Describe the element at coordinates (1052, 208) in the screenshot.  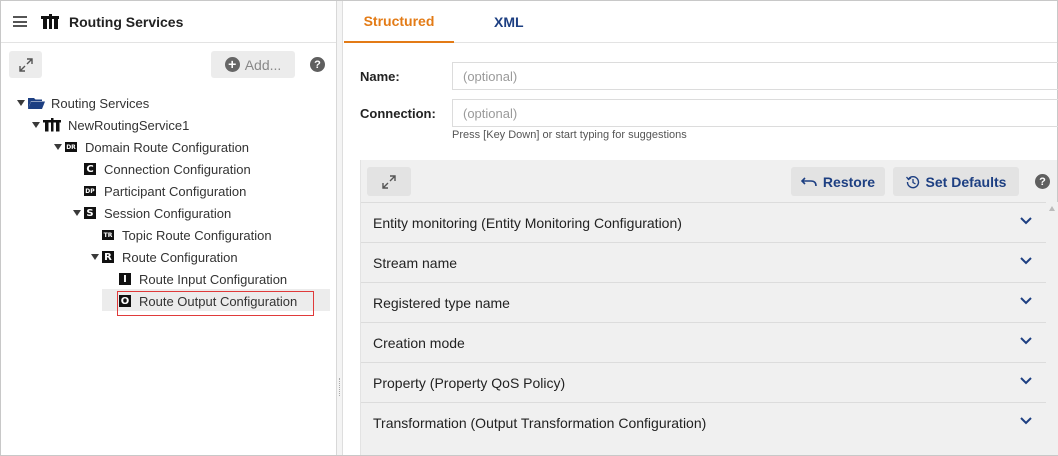
I see `scroll-up-icon` at that location.